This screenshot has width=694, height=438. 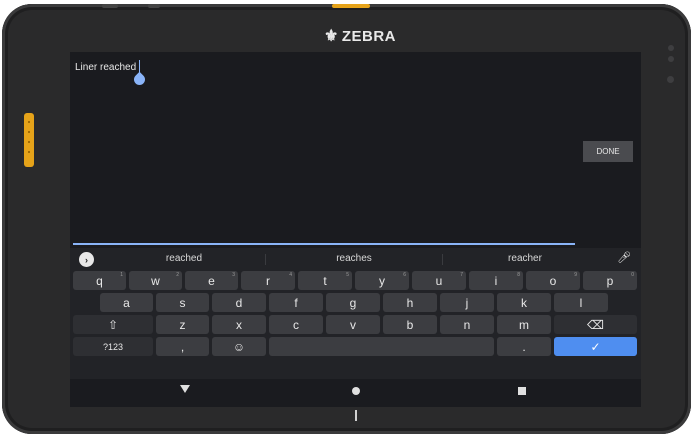 What do you see at coordinates (110, 6) in the screenshot?
I see `top-button-left` at bounding box center [110, 6].